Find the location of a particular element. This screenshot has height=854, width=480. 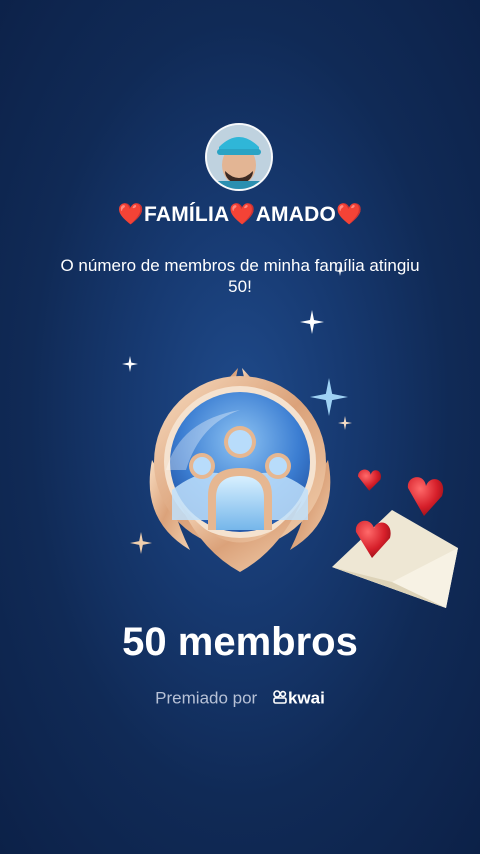

awarded-by-label: Premiado por is located at coordinates (206, 698).